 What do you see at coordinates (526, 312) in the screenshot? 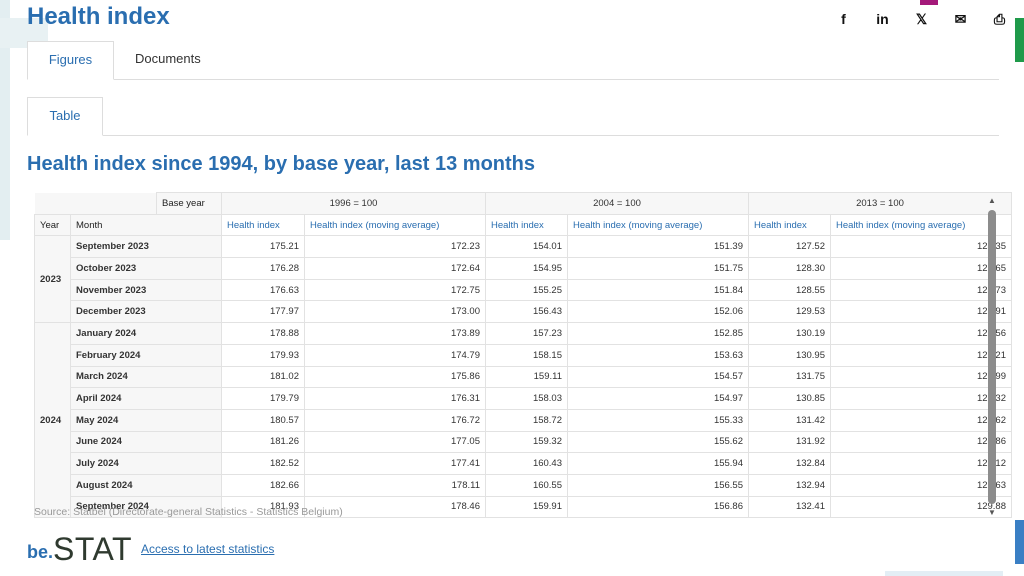
I see `health-index-value: 156.43` at bounding box center [526, 312].